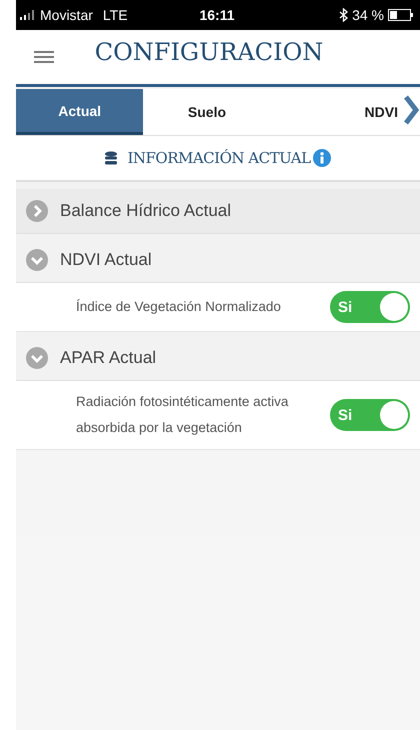 The width and height of the screenshot is (420, 730). What do you see at coordinates (219, 158) in the screenshot?
I see `section-title: INFORMACIÓN ACTUAL` at bounding box center [219, 158].